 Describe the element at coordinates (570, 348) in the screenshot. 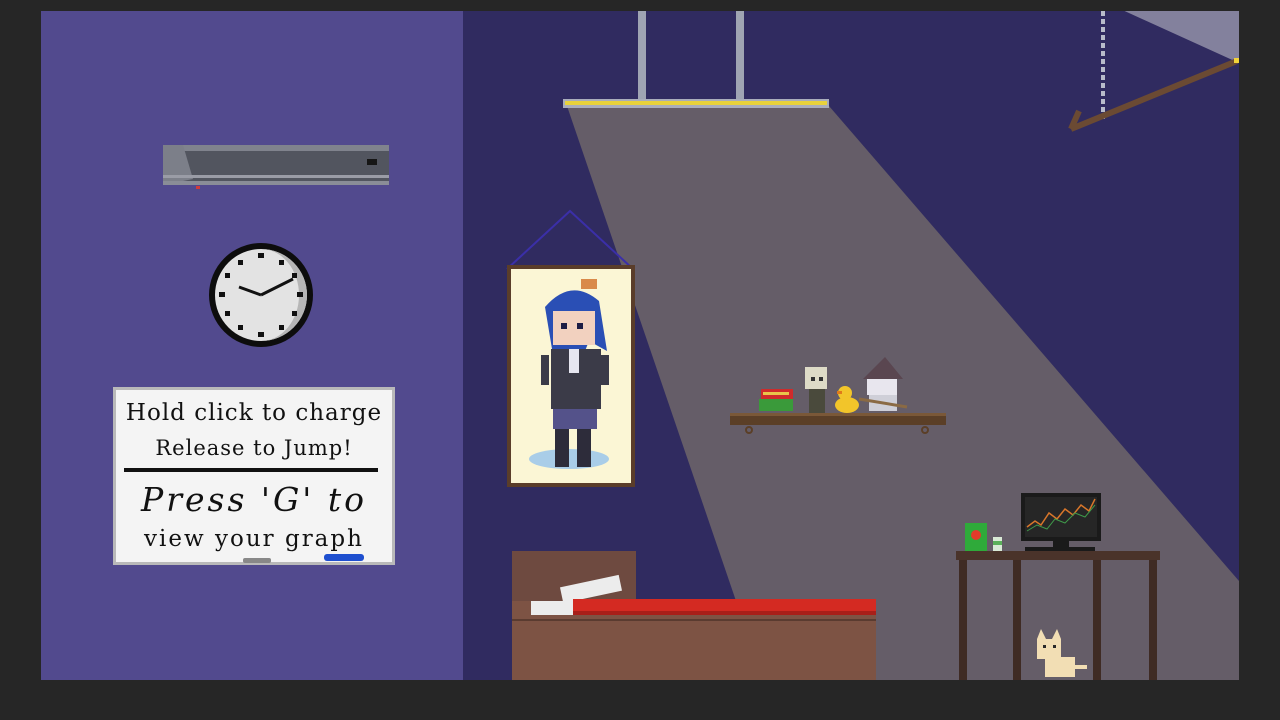

I see `poster-icon` at that location.